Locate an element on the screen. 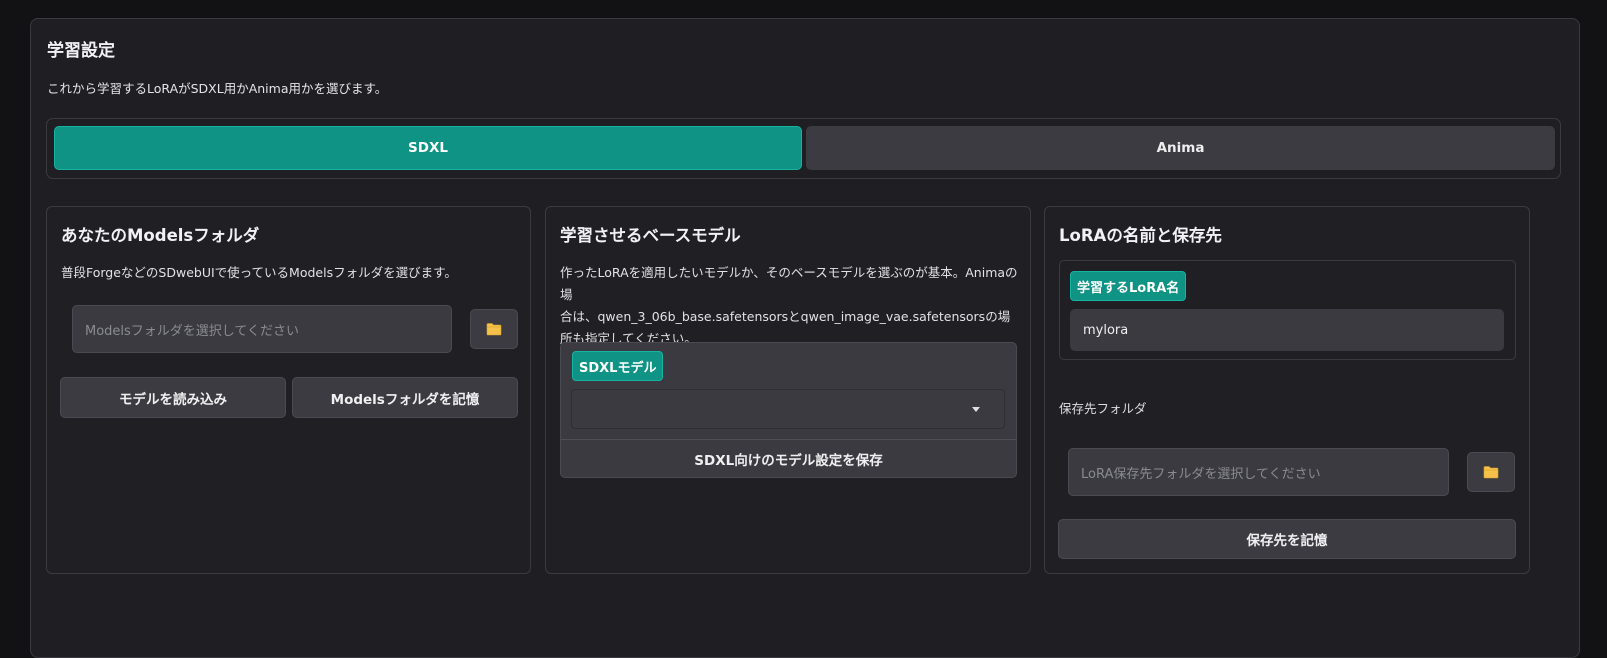 The image size is (1607, 658). models-folder-placeholder: Modelsフォルダを選択してください is located at coordinates (192, 331).